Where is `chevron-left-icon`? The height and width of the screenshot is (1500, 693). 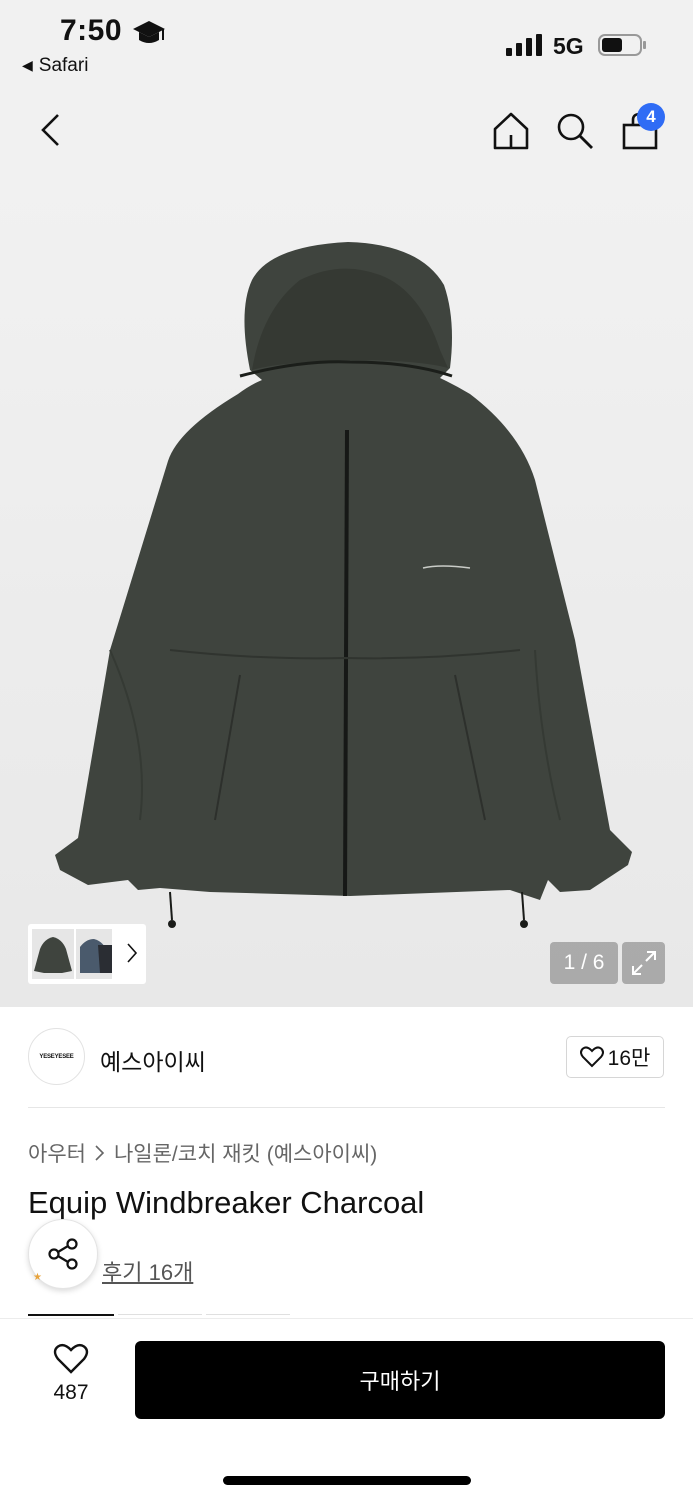 chevron-left-icon is located at coordinates (50, 130).